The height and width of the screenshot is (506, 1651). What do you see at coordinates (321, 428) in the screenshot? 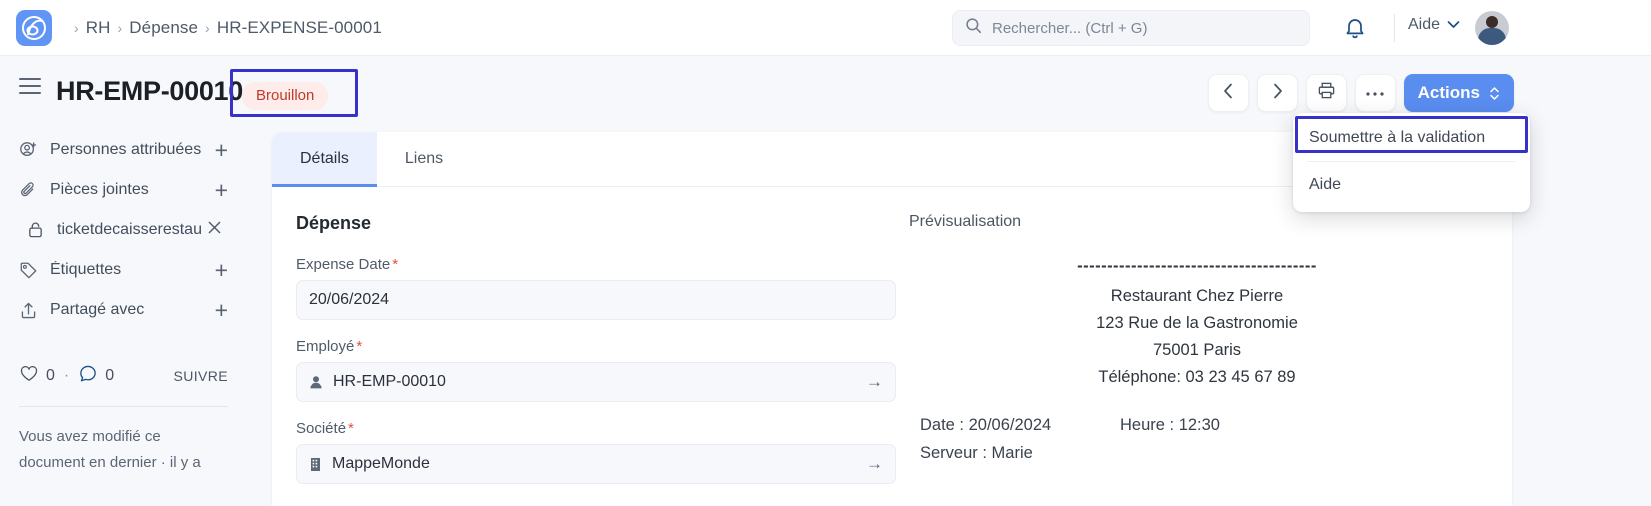
I see `field-label-text: Société` at bounding box center [321, 428].